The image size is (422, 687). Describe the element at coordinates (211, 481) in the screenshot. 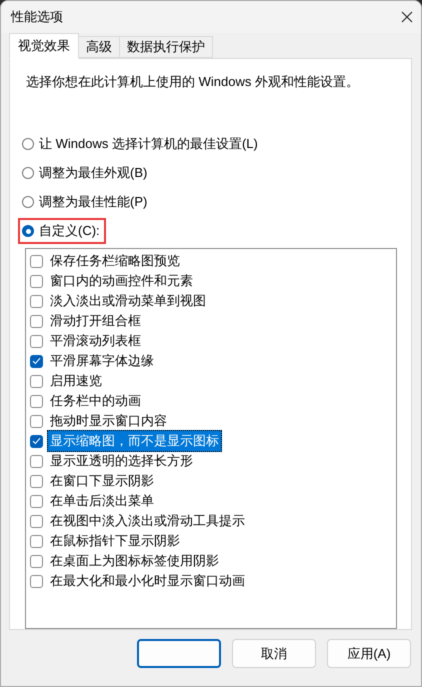

I see `checkbox-item: 在窗口下显示阴影` at that location.